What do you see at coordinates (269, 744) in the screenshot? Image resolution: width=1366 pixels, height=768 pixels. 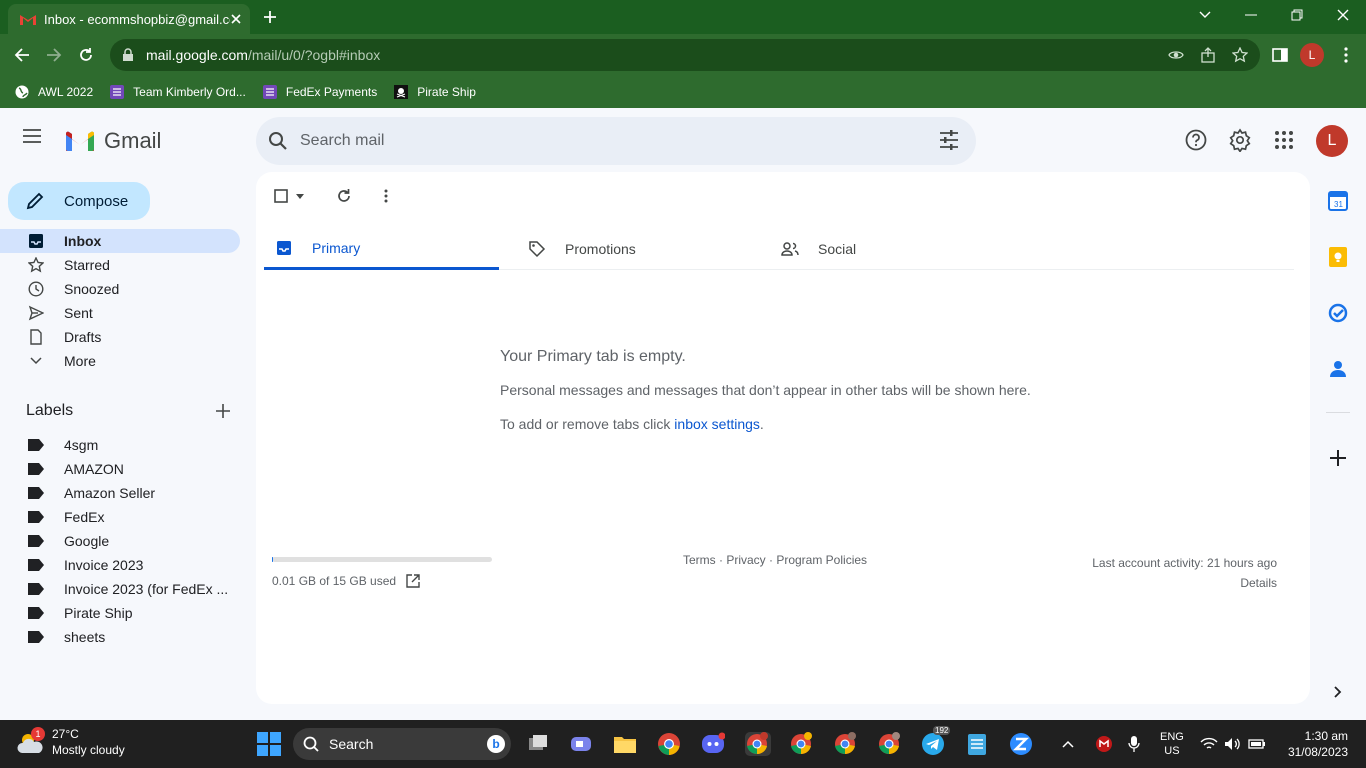 I see `windows-start-icon` at bounding box center [269, 744].